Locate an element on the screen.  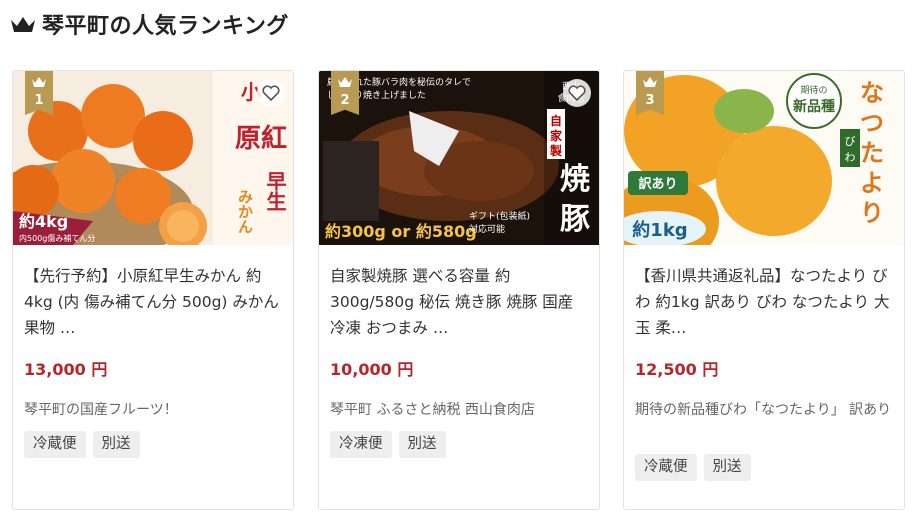
svg-text: 対応可能 is located at coordinates (487, 229).